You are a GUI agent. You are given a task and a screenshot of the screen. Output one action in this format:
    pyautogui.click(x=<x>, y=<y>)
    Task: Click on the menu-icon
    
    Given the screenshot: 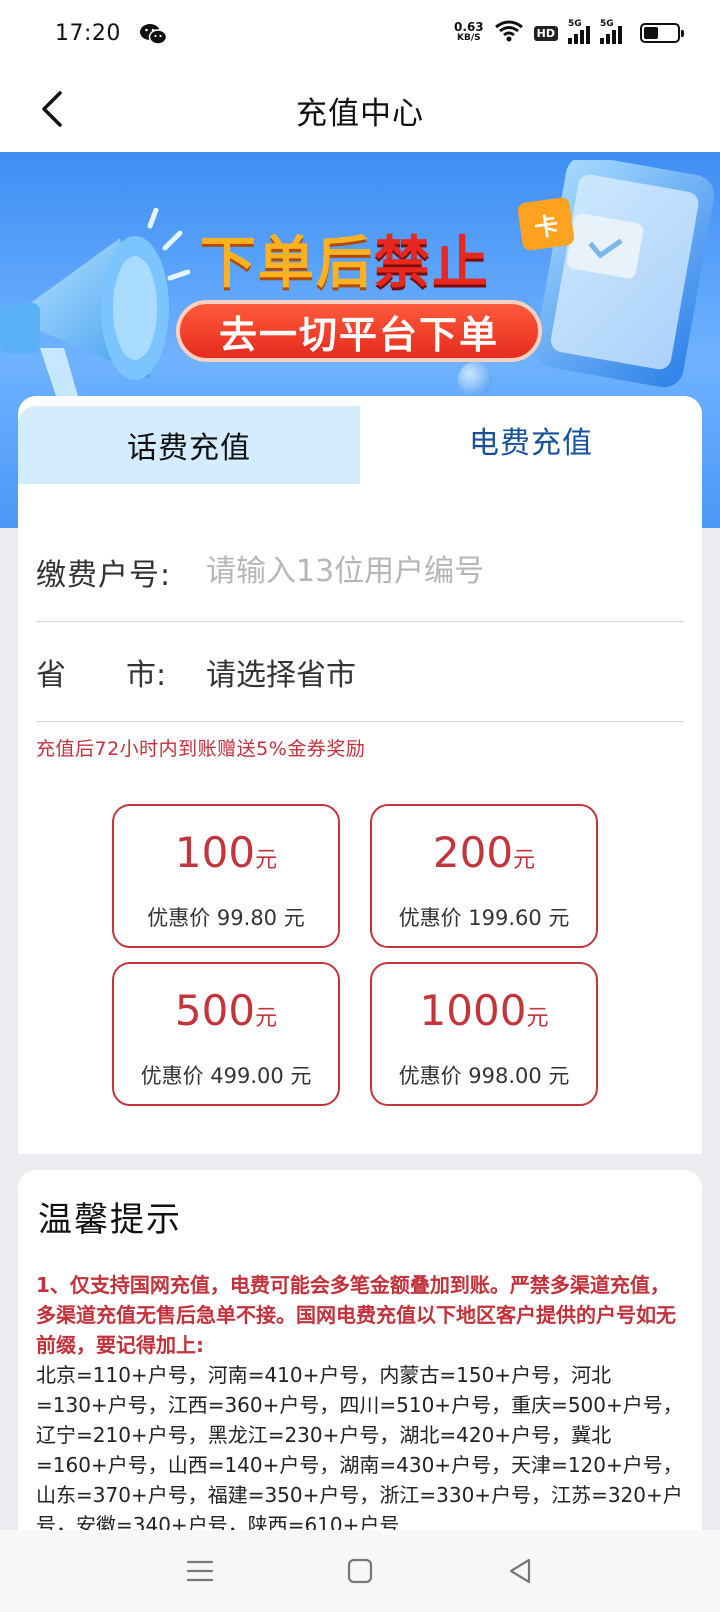 What is the action you would take?
    pyautogui.click(x=200, y=1571)
    